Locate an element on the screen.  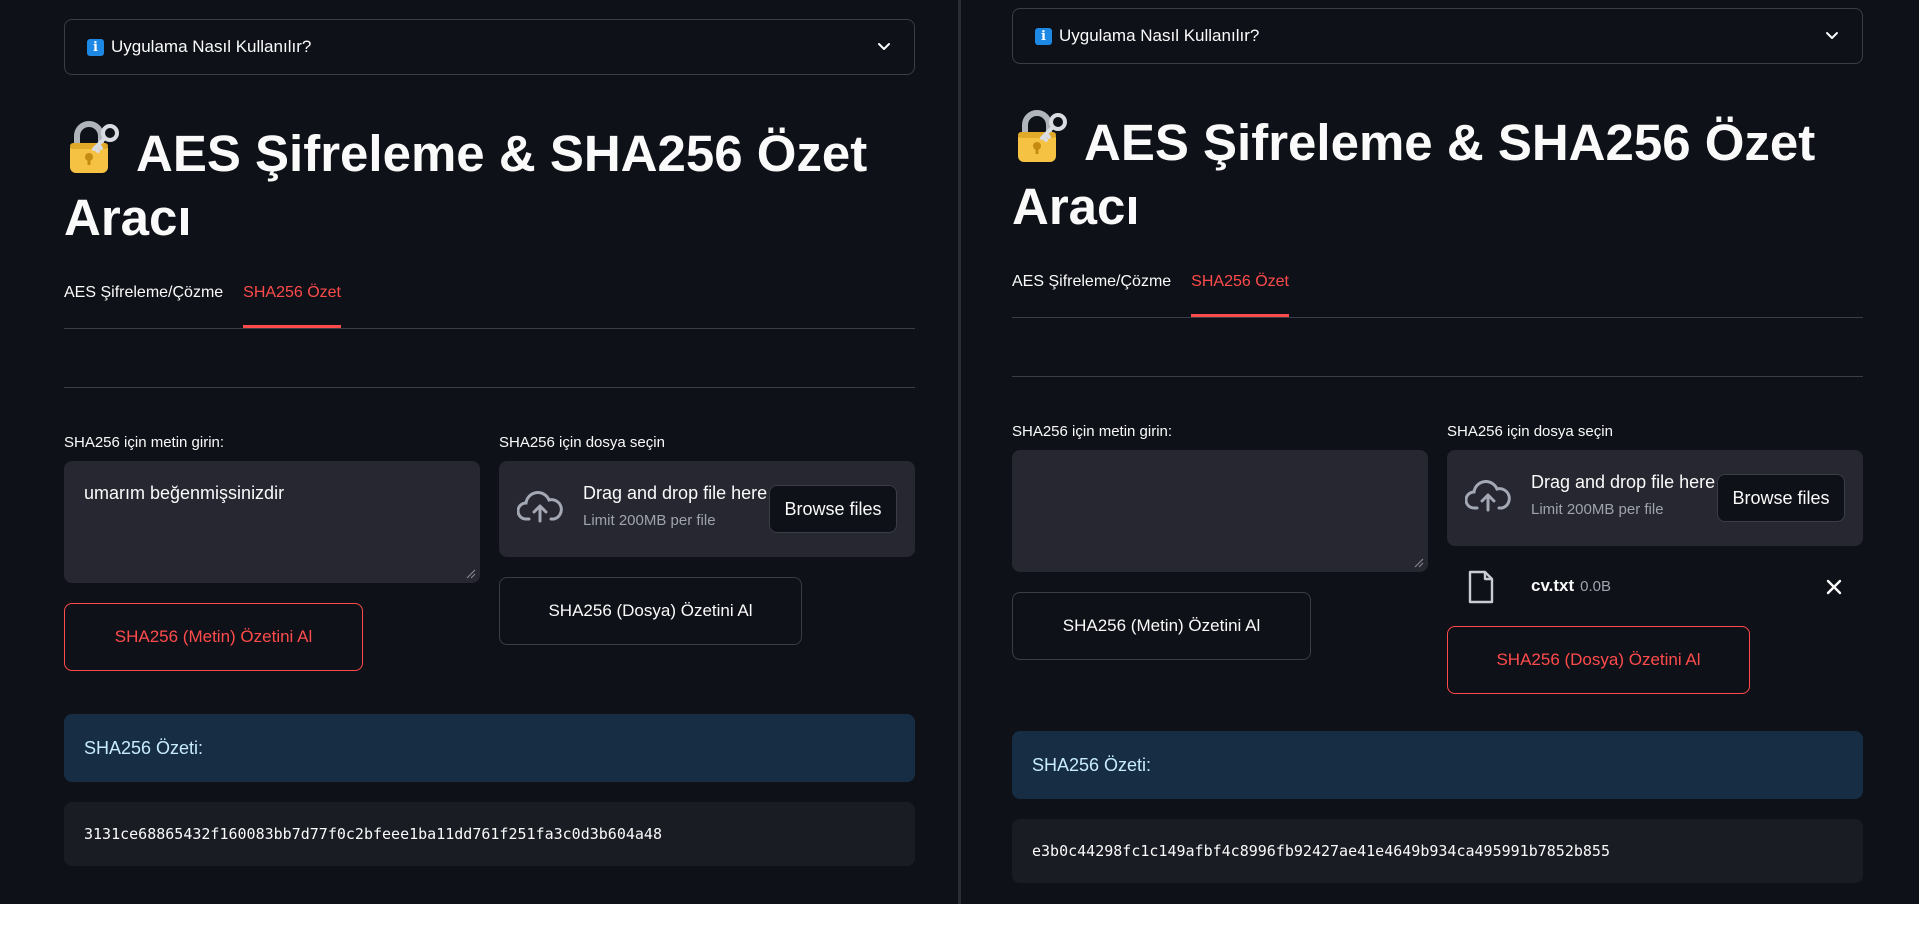
text-input-value: umarım beğenmişsinizdir is located at coordinates (184, 493).